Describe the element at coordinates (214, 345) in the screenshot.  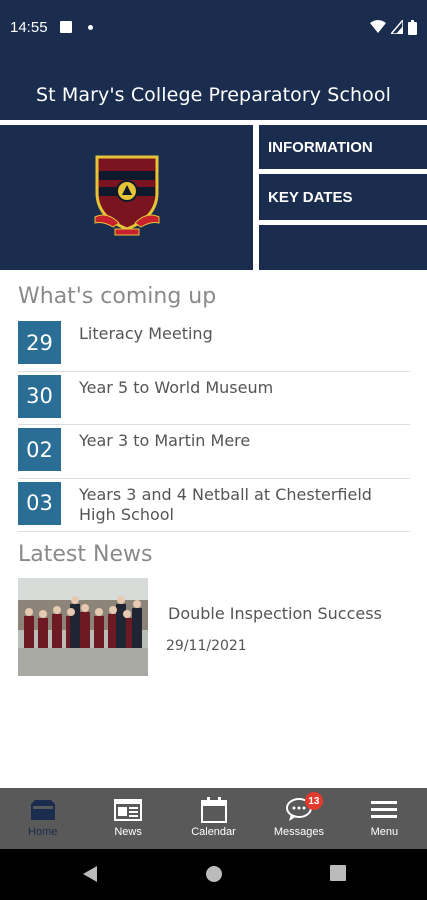
I see `event-item: 29 Literacy Meeting` at that location.